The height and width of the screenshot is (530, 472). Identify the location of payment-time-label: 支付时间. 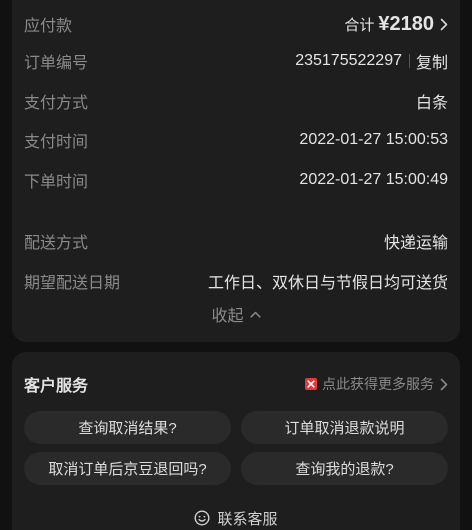
(56, 142).